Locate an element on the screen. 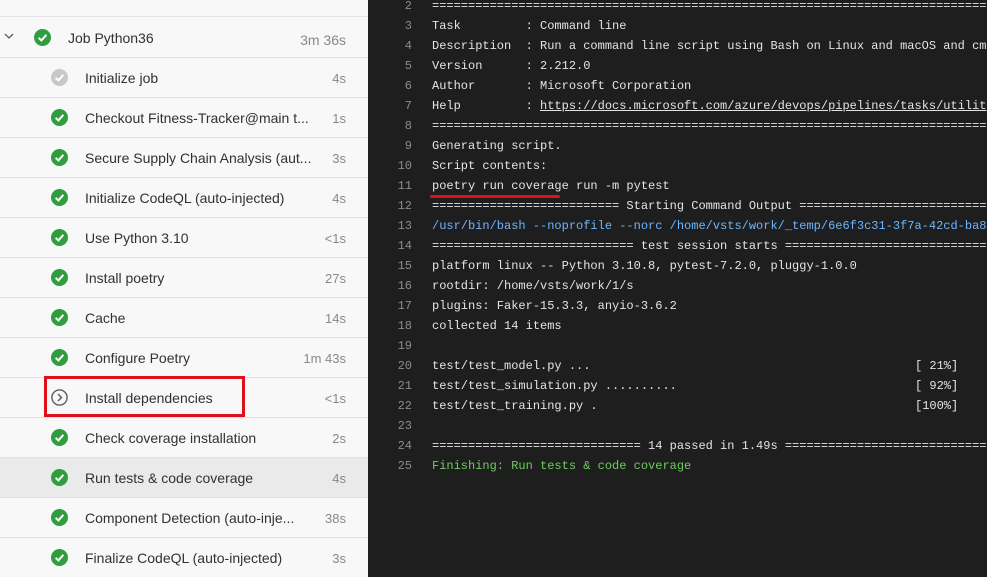  log-line-number: 6 is located at coordinates (408, 86).